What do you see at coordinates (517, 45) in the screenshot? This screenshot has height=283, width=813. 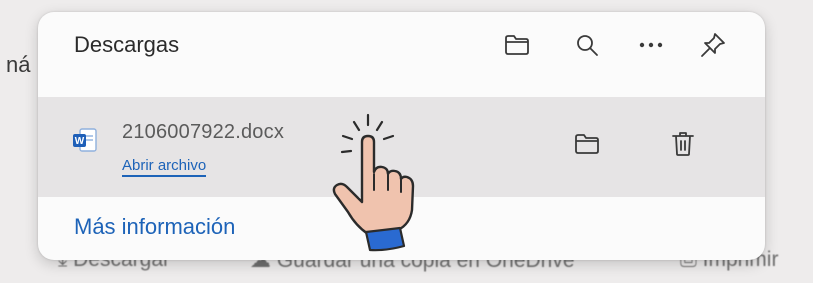 I see `folder-icon` at bounding box center [517, 45].